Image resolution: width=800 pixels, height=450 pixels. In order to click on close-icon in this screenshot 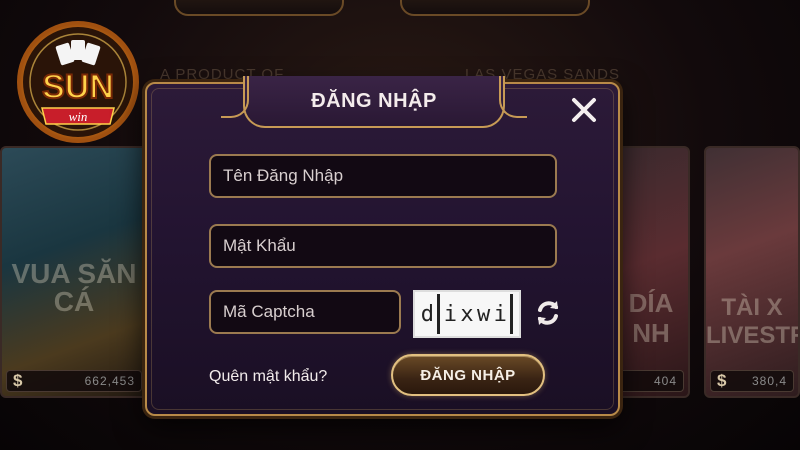, I will do `click(584, 110)`.